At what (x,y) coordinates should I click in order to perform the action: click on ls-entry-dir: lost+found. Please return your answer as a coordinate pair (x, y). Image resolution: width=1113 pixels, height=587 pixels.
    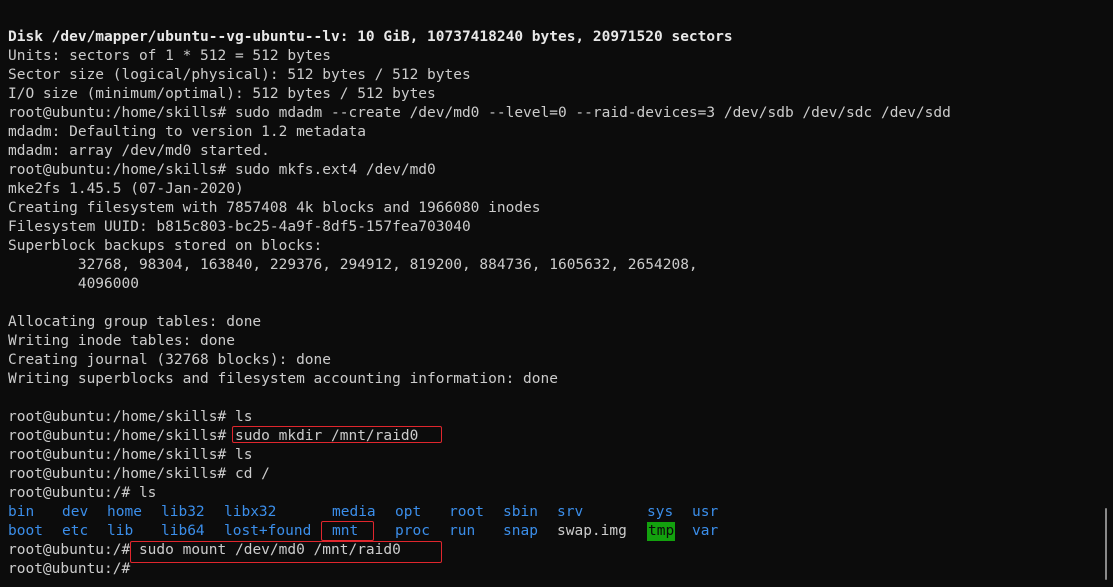
    Looking at the image, I should click on (268, 531).